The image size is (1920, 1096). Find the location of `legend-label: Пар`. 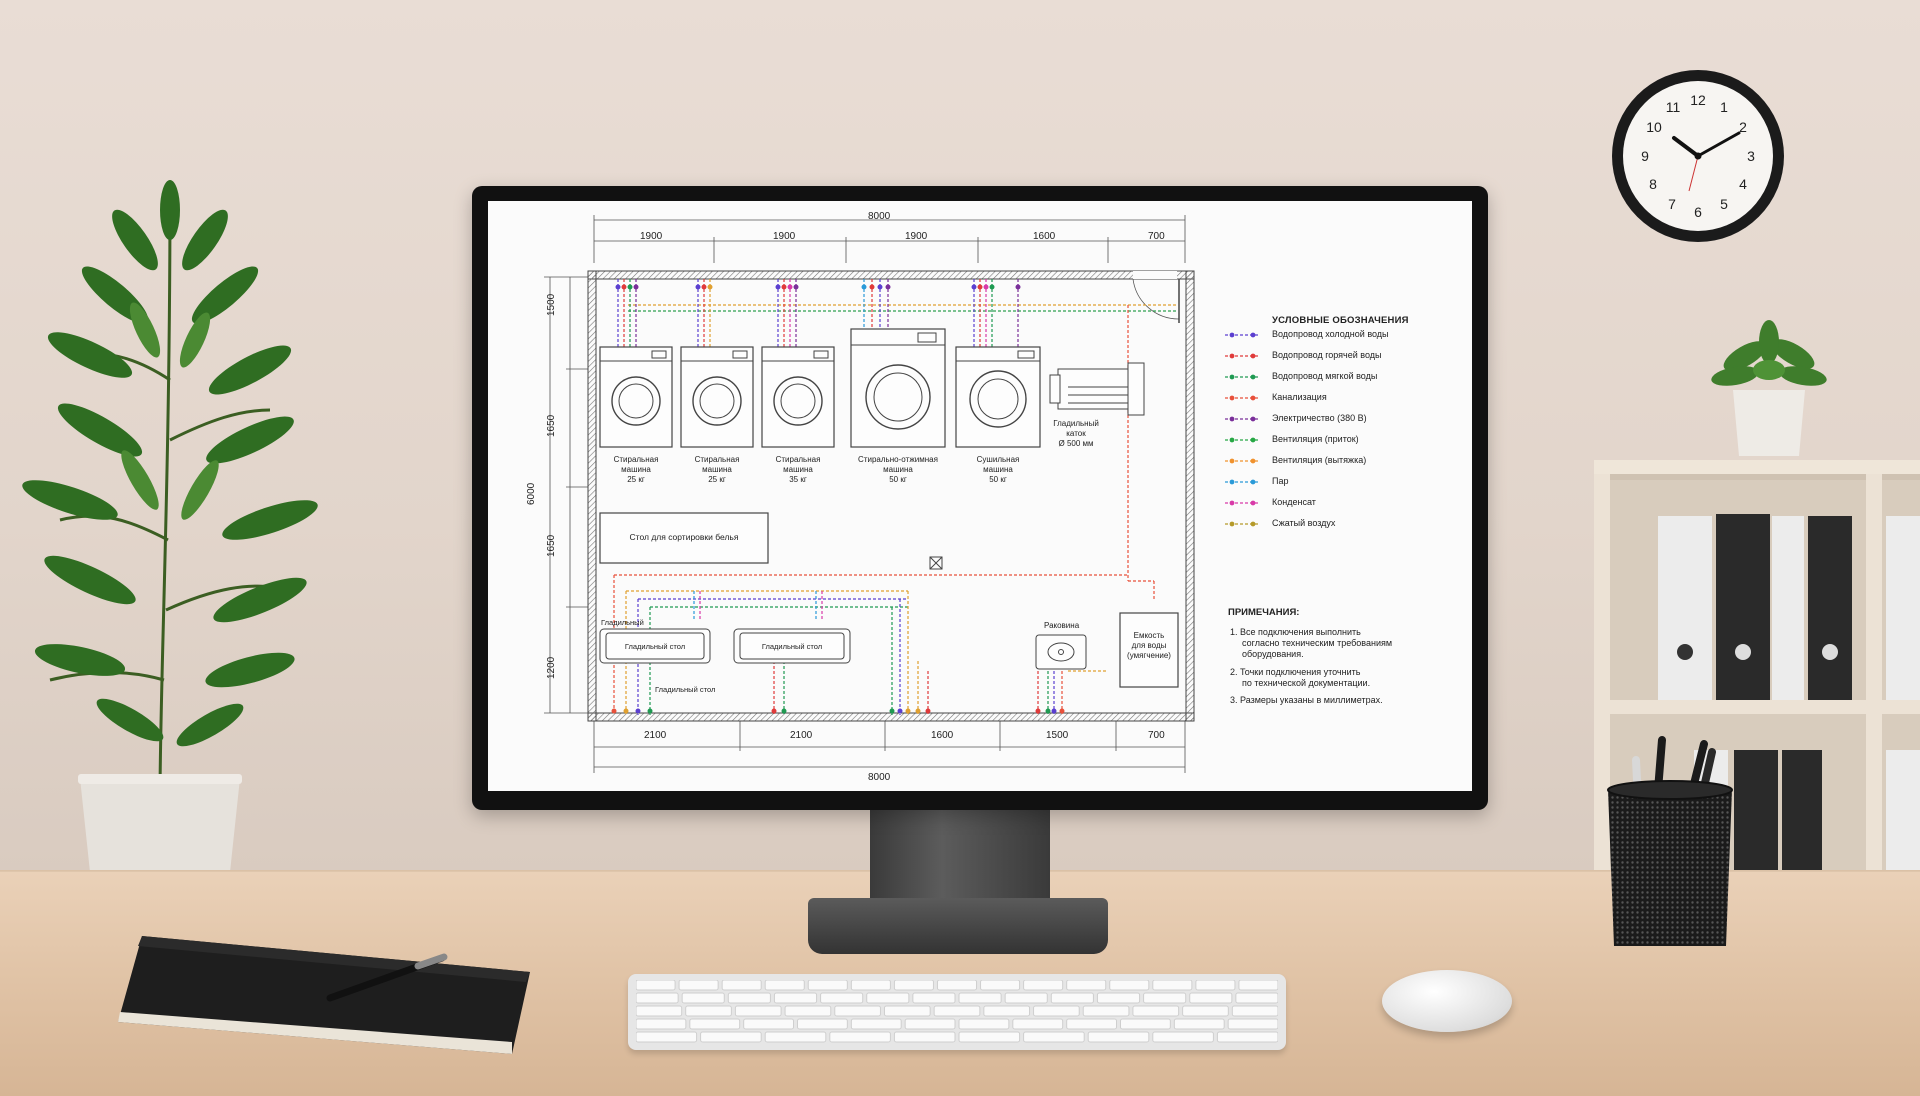

legend-label: Пар is located at coordinates (1280, 481).